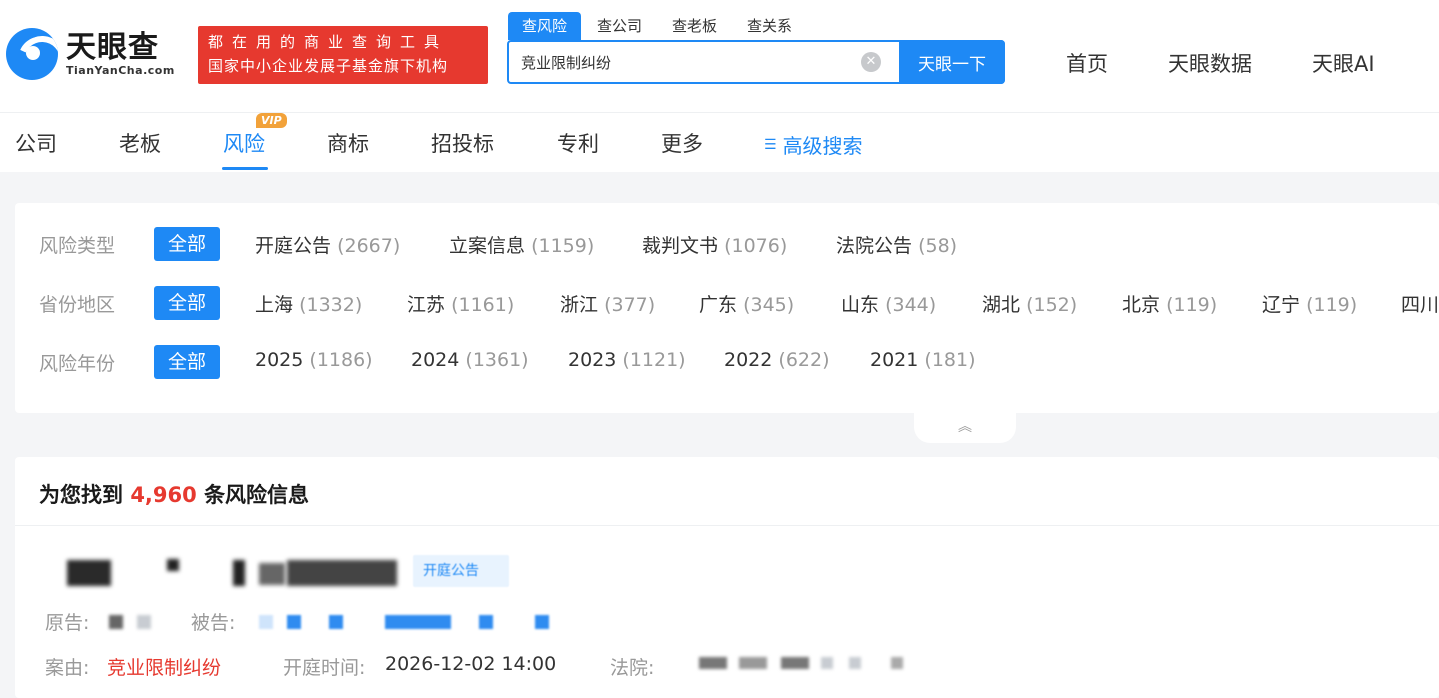 The image size is (1439, 698). I want to click on case-value: 竞业限制纠纷, so click(164, 666).